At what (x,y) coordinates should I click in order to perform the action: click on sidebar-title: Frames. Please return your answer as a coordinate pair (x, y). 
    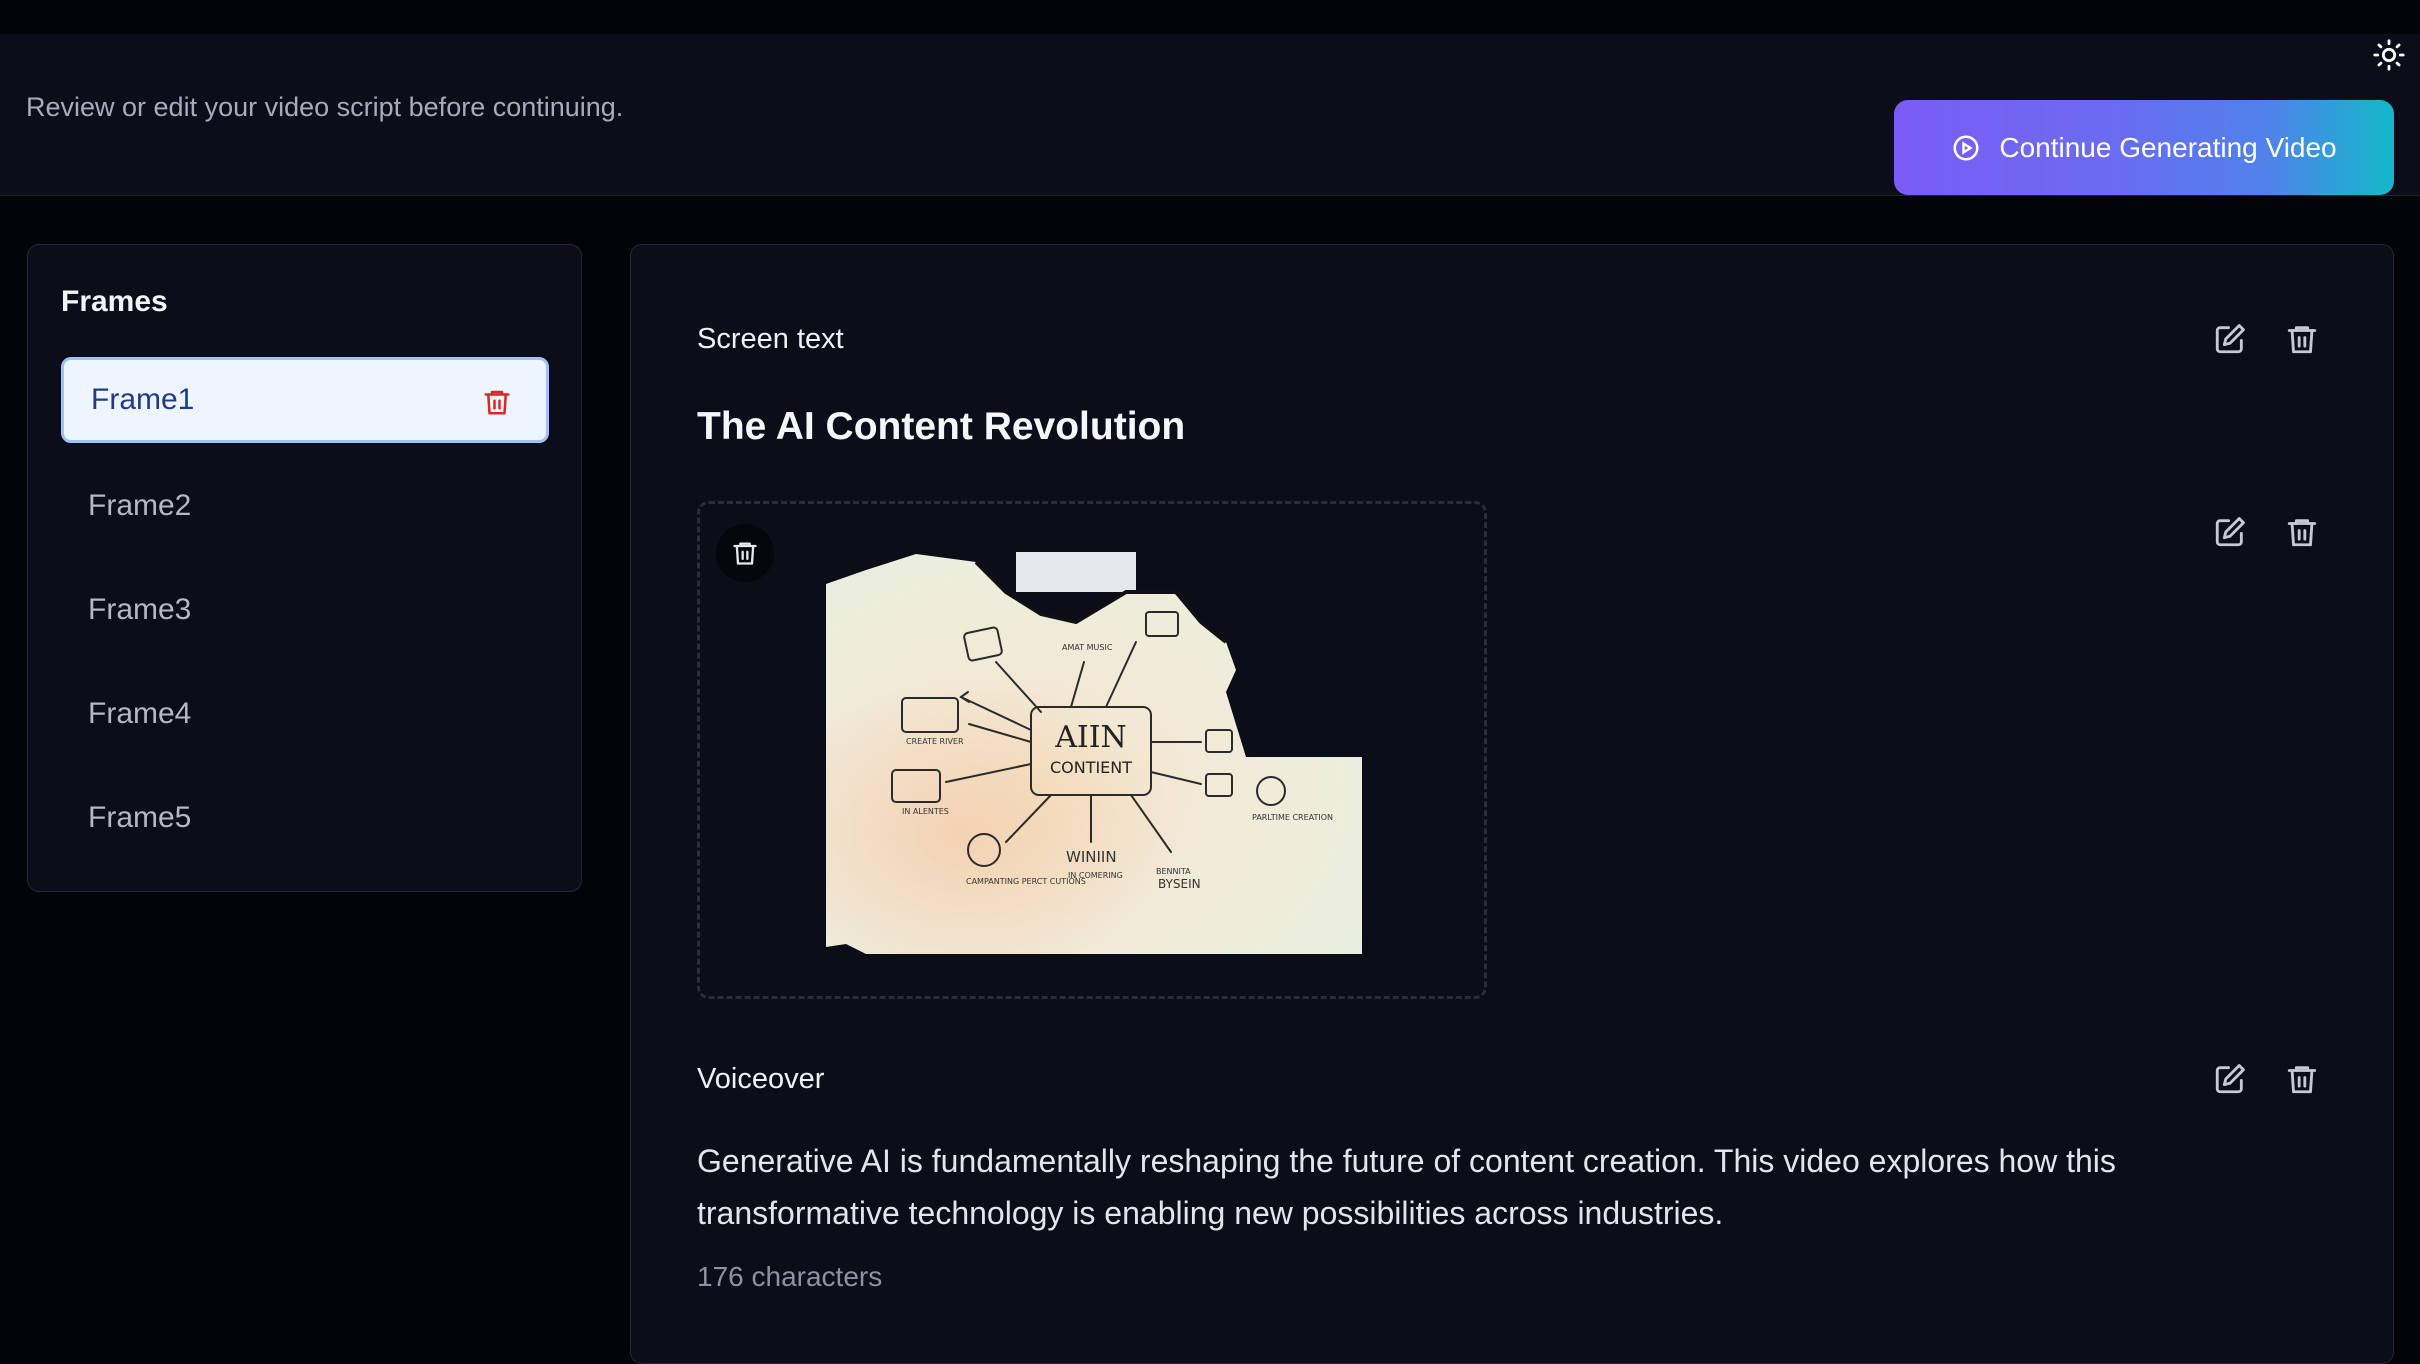
    Looking at the image, I should click on (114, 301).